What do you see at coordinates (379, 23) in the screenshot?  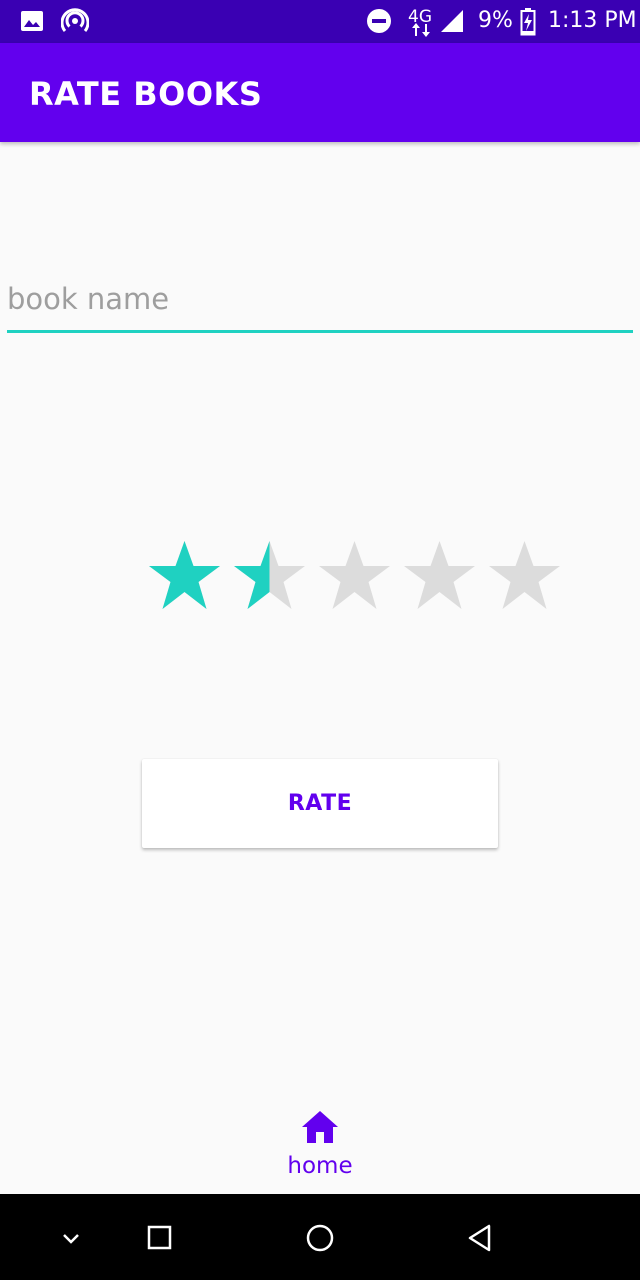 I see `do-not-disturb-icon` at bounding box center [379, 23].